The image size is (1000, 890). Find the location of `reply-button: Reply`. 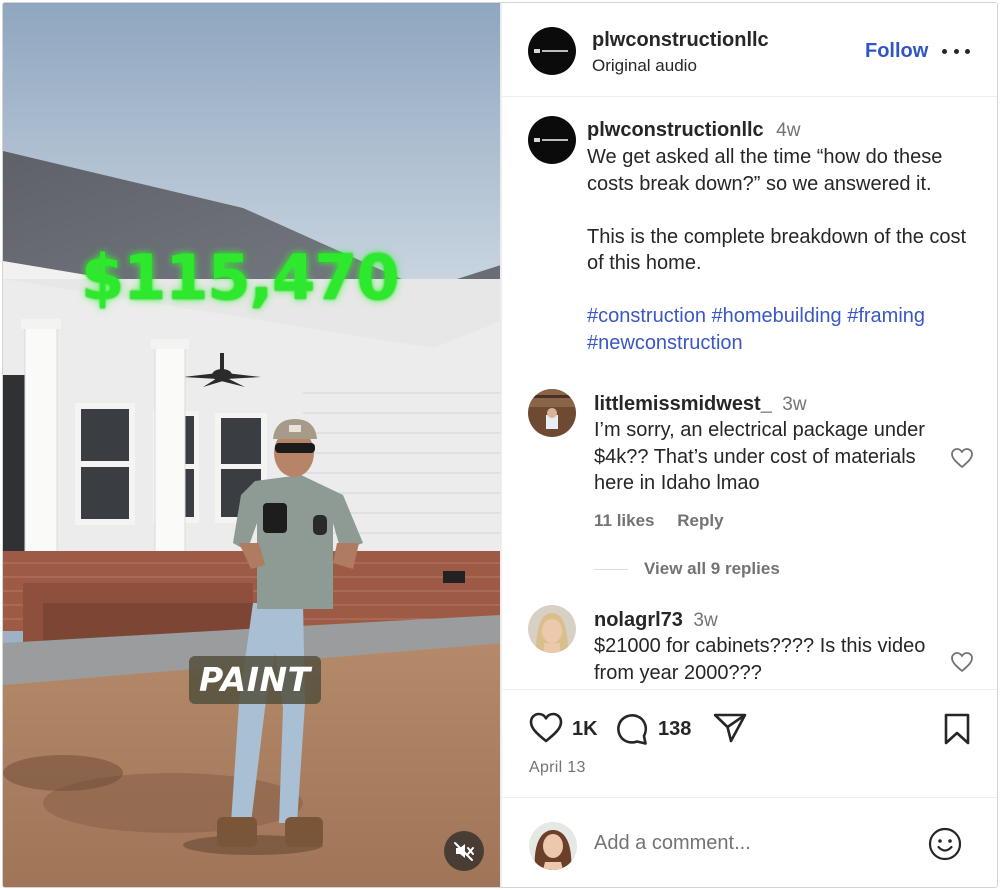

reply-button: Reply is located at coordinates (700, 520).